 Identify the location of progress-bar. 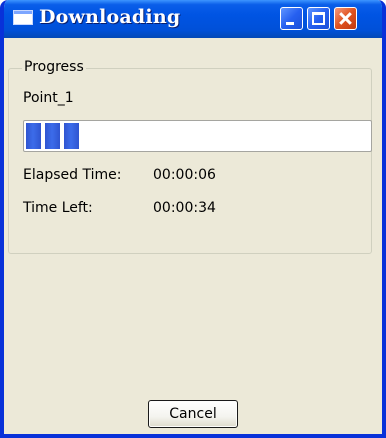
(197, 136).